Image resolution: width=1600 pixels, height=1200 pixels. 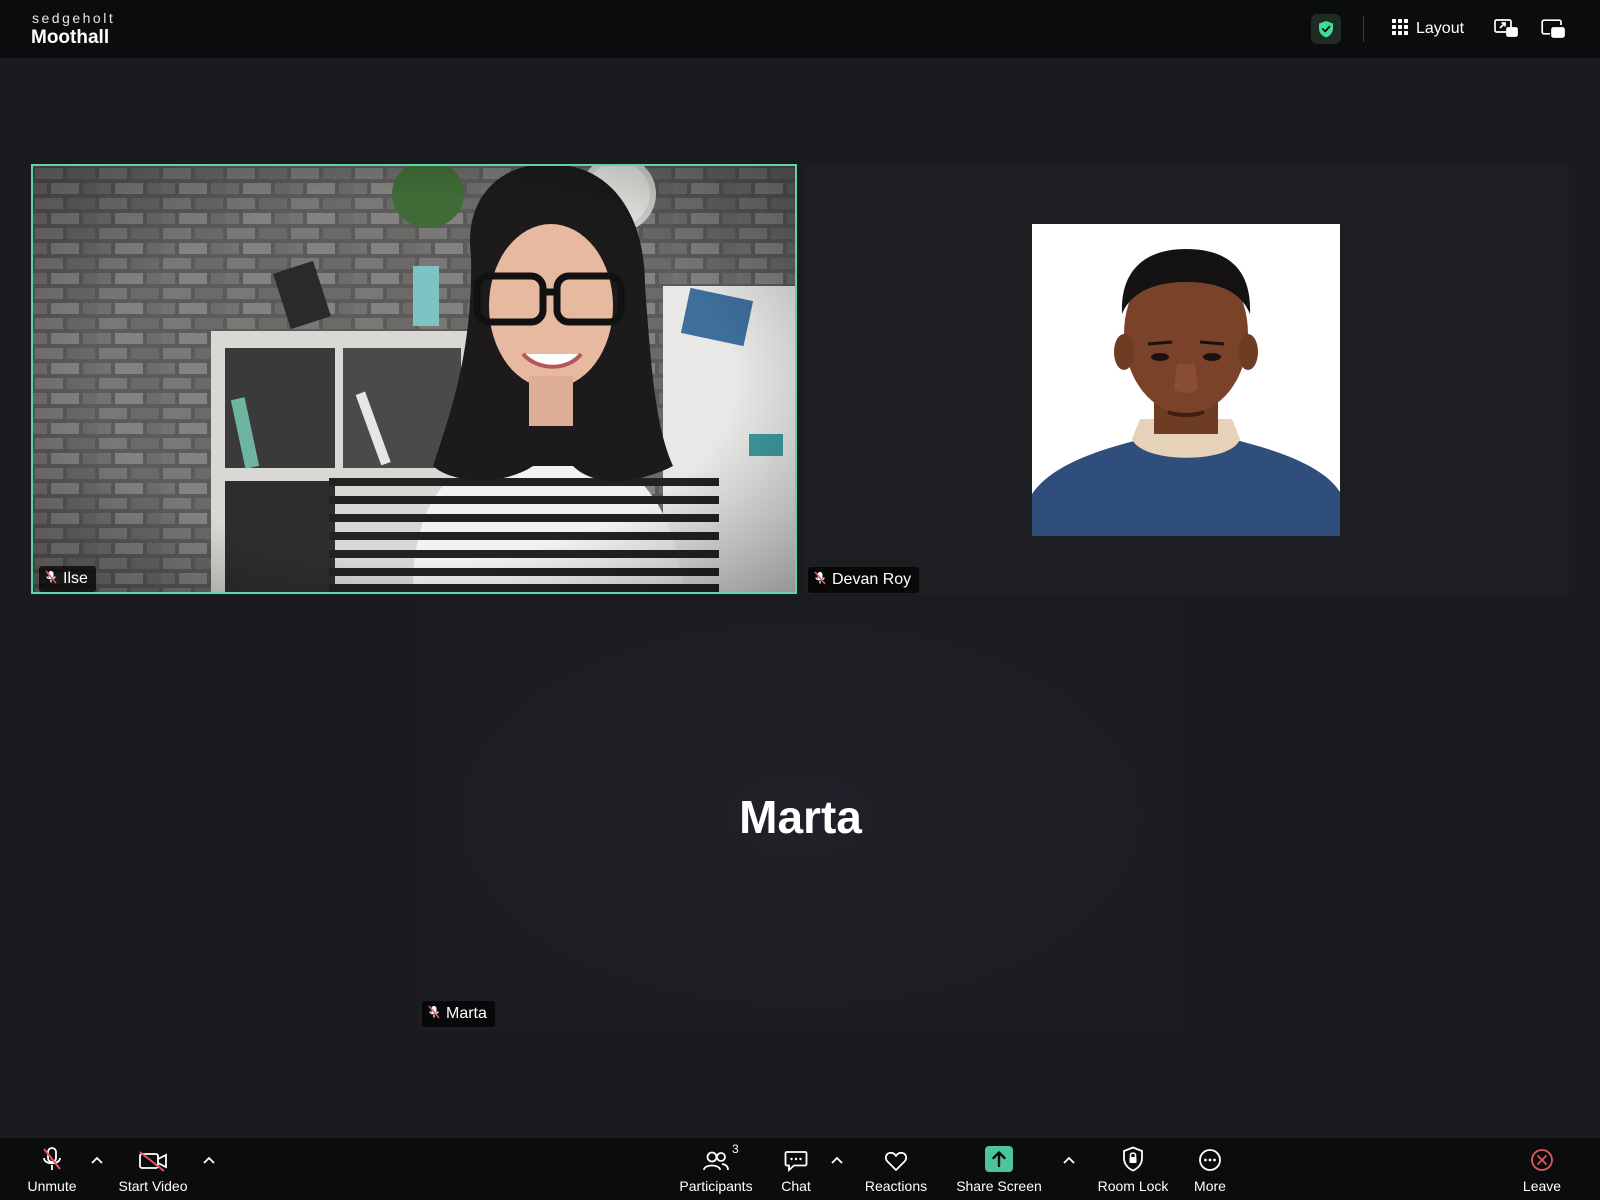 I want to click on participant-placeholder-name: Marta, so click(x=800, y=817).